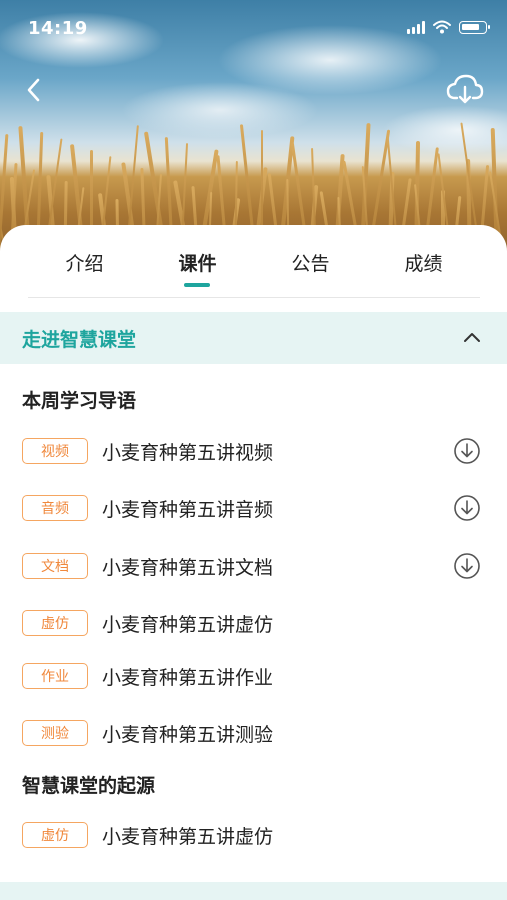  I want to click on tab-intro: 介绍, so click(84, 261).